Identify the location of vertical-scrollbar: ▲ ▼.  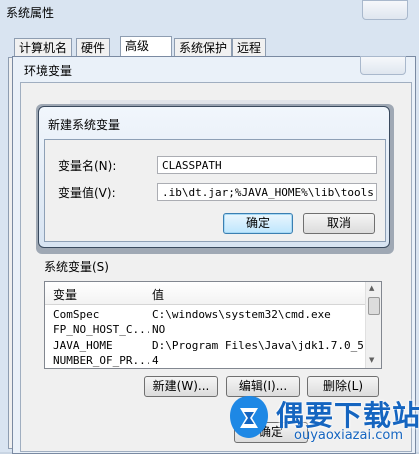
(373, 325).